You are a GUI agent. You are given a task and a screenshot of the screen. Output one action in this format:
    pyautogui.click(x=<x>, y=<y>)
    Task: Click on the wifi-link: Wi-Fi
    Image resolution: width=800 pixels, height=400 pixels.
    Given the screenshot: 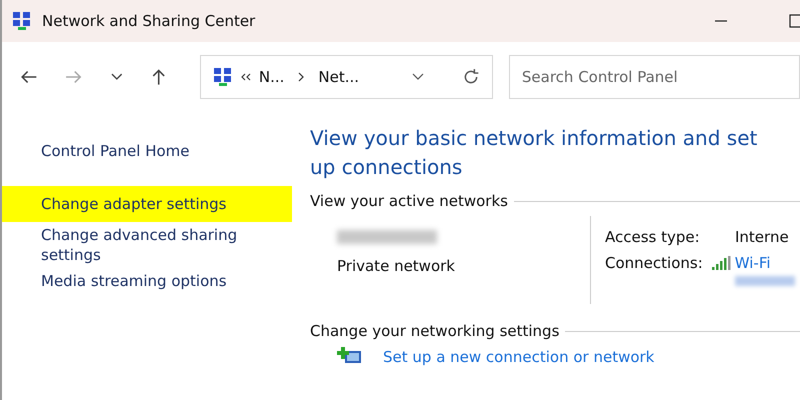 What is the action you would take?
    pyautogui.click(x=752, y=263)
    